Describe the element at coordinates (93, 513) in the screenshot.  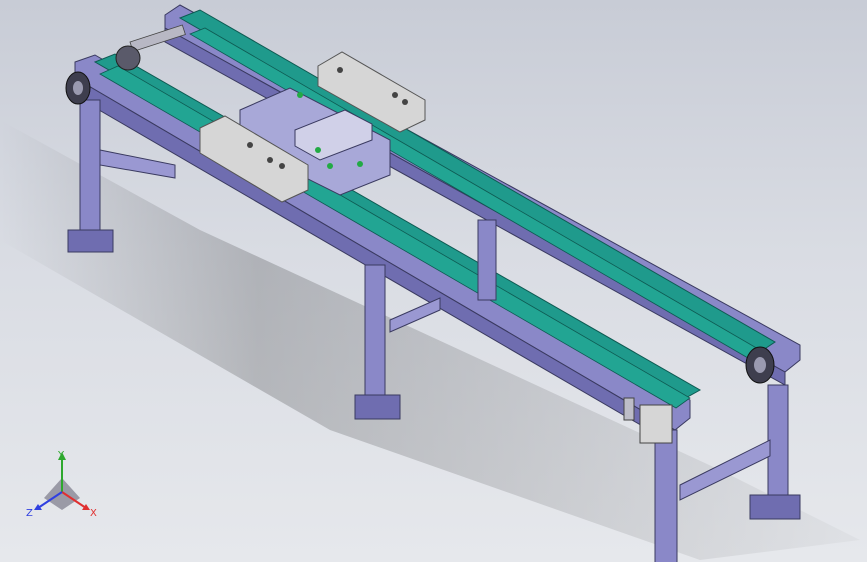
I see `x-axis-label: X` at that location.